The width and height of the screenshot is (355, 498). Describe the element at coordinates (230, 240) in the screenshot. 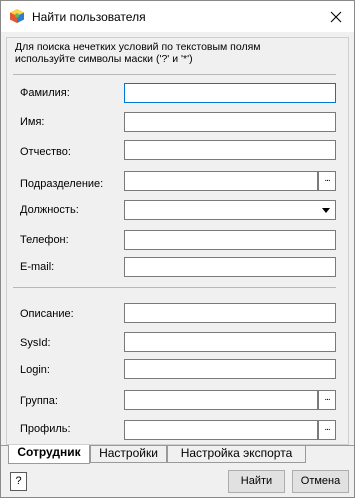

I see `phone-field` at that location.